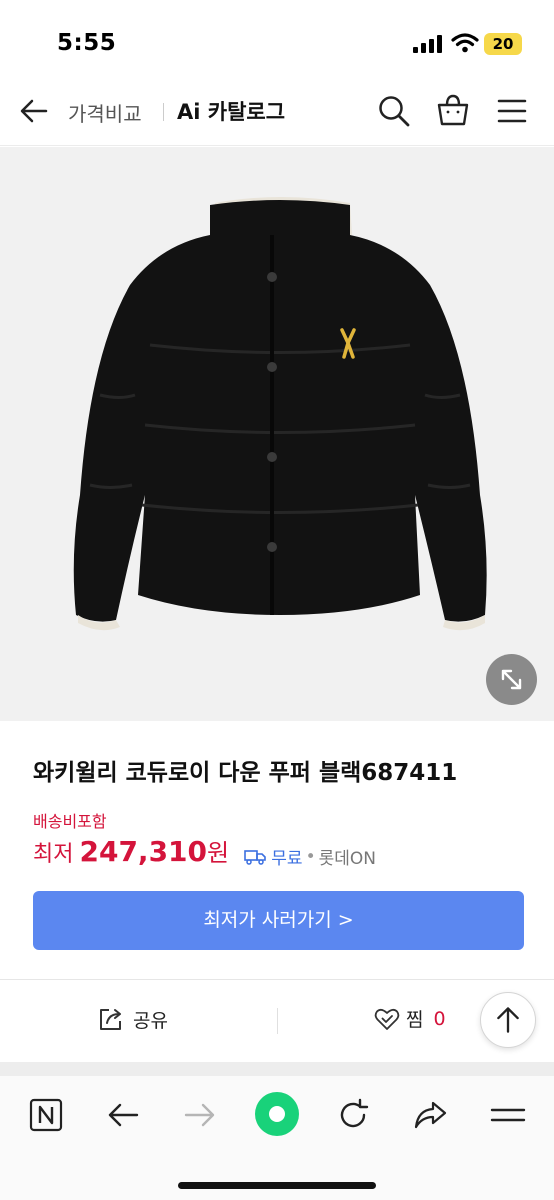  What do you see at coordinates (439, 1018) in the screenshot?
I see `wishlist-count: 0` at bounding box center [439, 1018].